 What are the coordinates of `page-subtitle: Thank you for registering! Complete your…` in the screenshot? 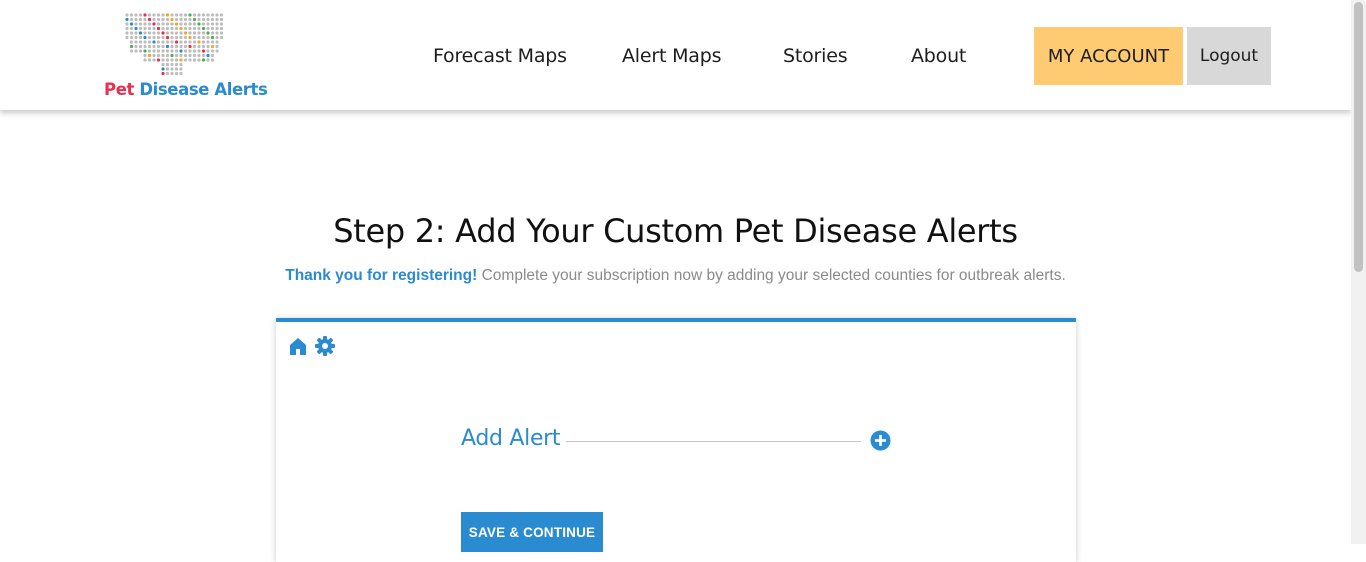 It's located at (675, 276).